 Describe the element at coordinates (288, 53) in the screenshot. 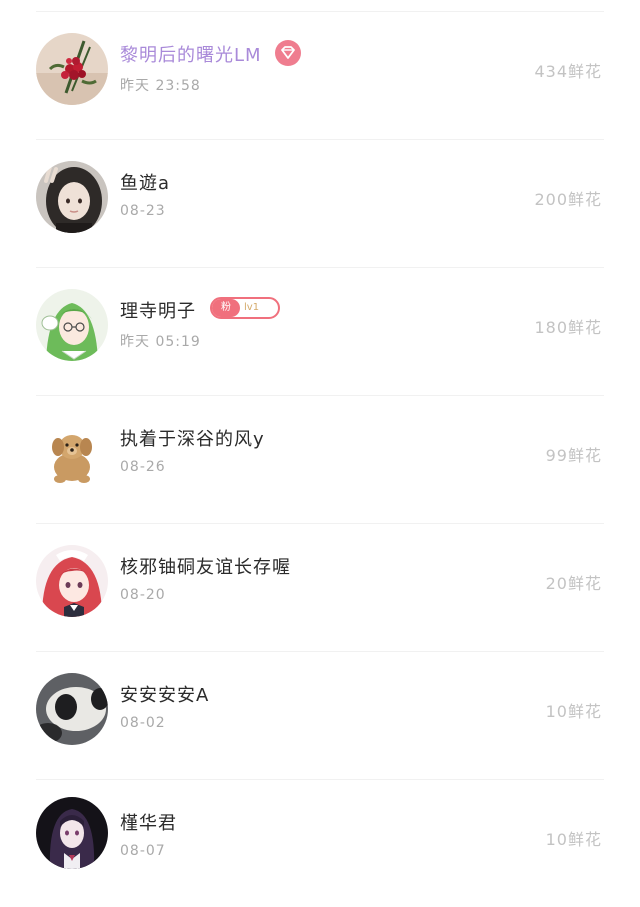

I see `diamond-vip-icon` at that location.